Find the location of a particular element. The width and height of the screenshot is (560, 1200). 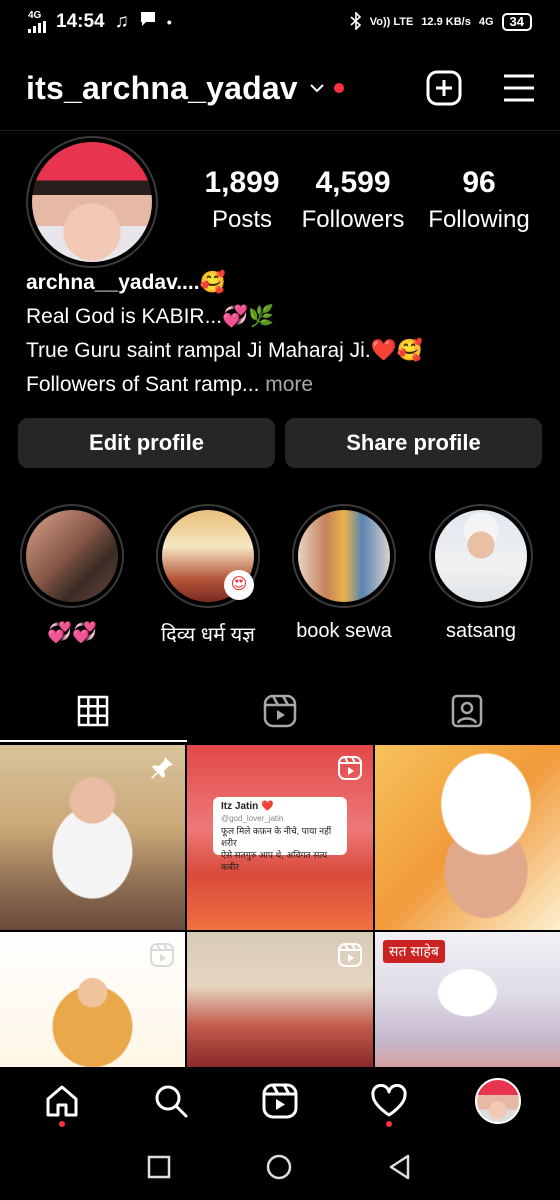

post-thumbnail: सत साहेब is located at coordinates (467, 999).